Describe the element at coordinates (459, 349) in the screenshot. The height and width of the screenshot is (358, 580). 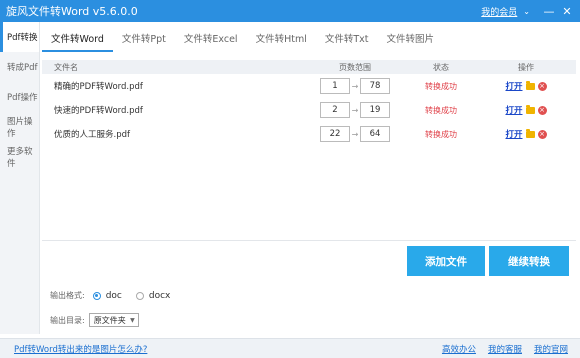
I see `efficient-office-link: 高效办公` at that location.